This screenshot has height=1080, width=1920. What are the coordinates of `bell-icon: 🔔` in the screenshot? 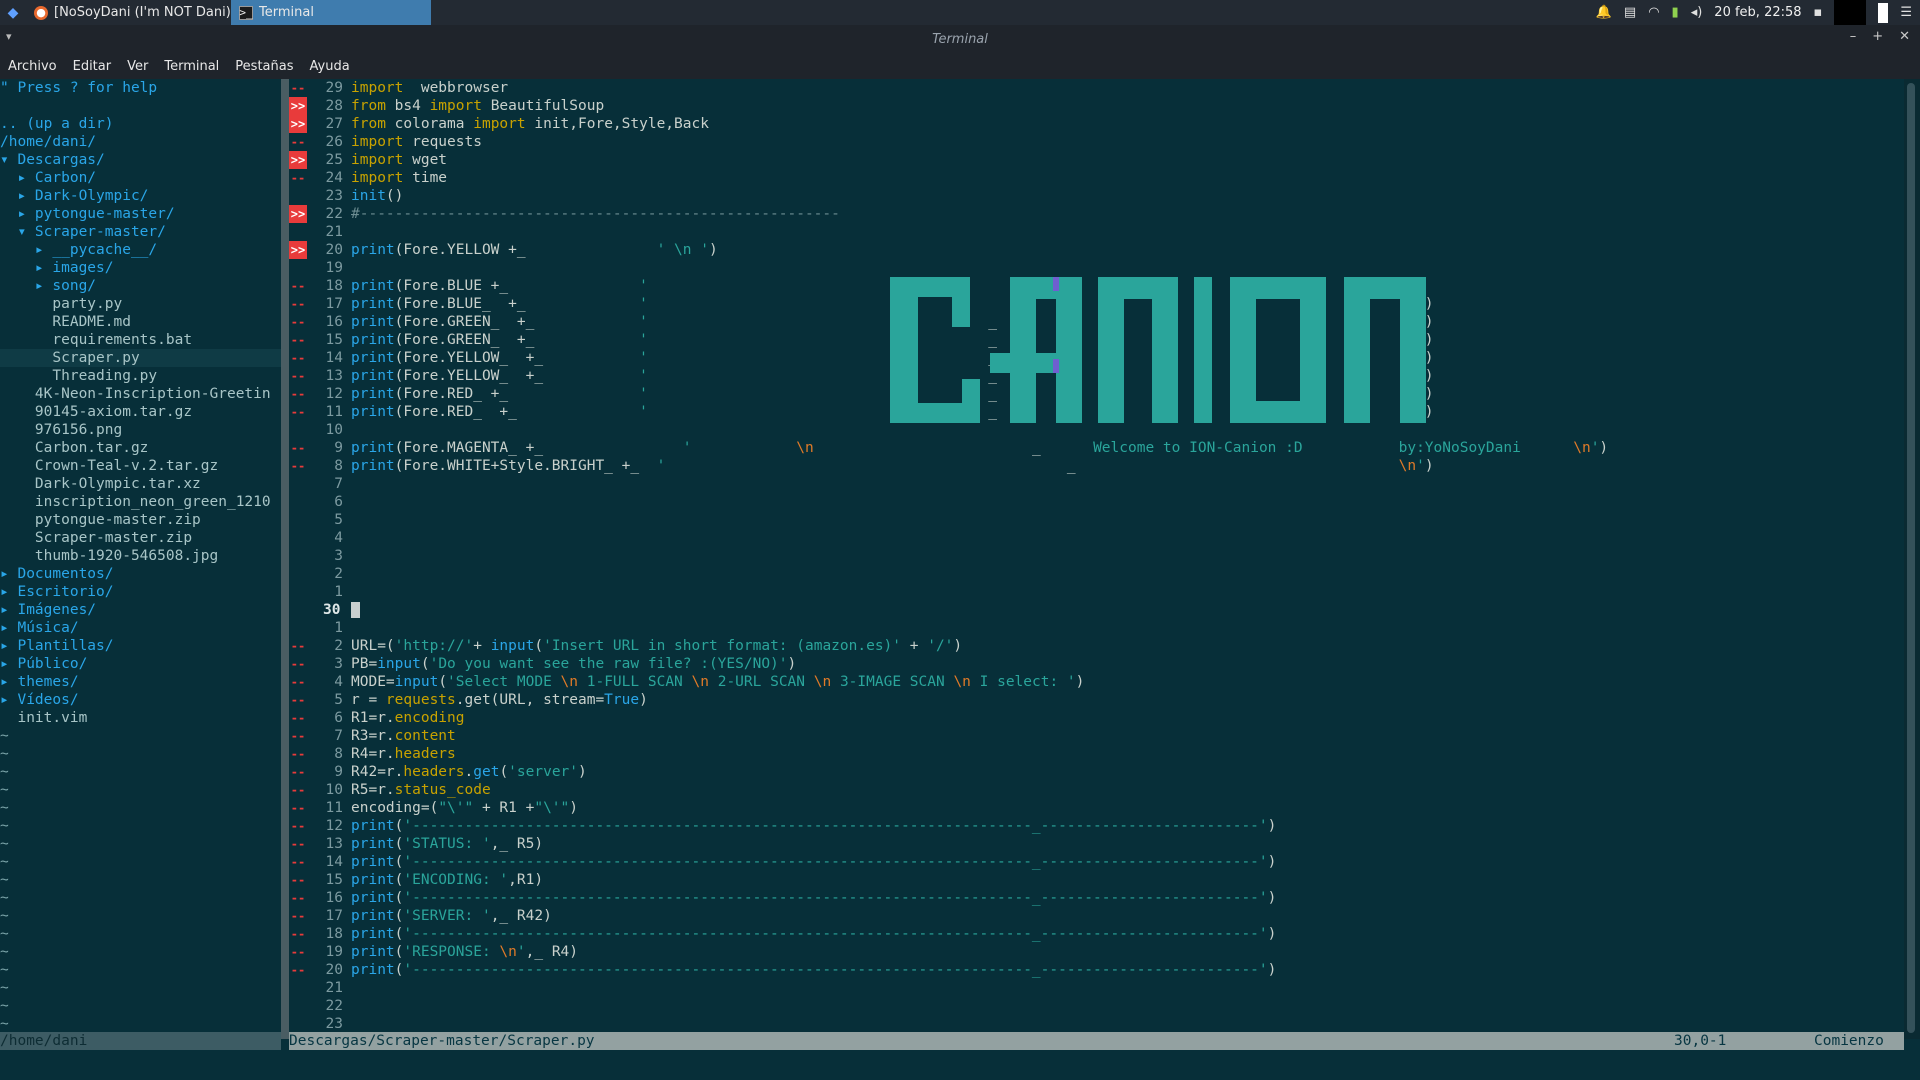 It's located at (1604, 12).